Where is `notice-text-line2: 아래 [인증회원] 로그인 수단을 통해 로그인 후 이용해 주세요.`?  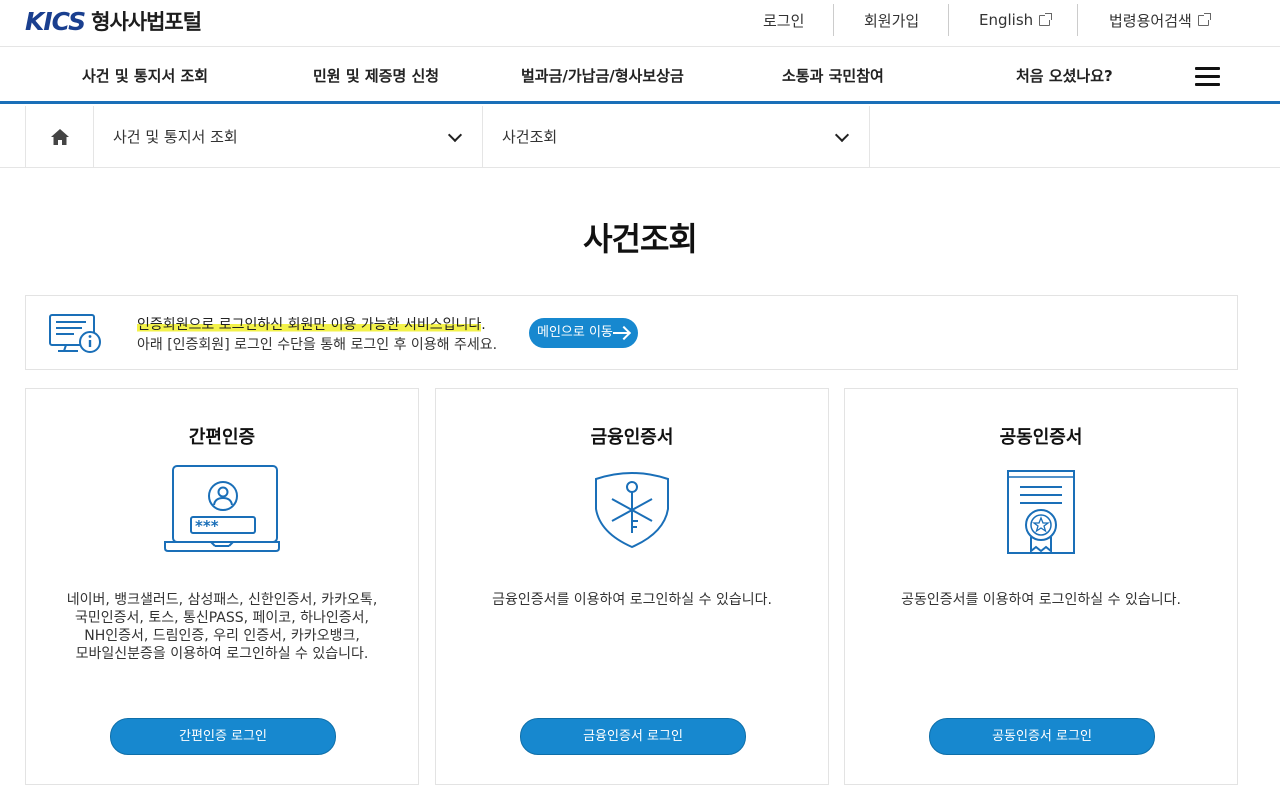 notice-text-line2: 아래 [인증회원] 로그인 수단을 통해 로그인 후 이용해 주세요. is located at coordinates (317, 345).